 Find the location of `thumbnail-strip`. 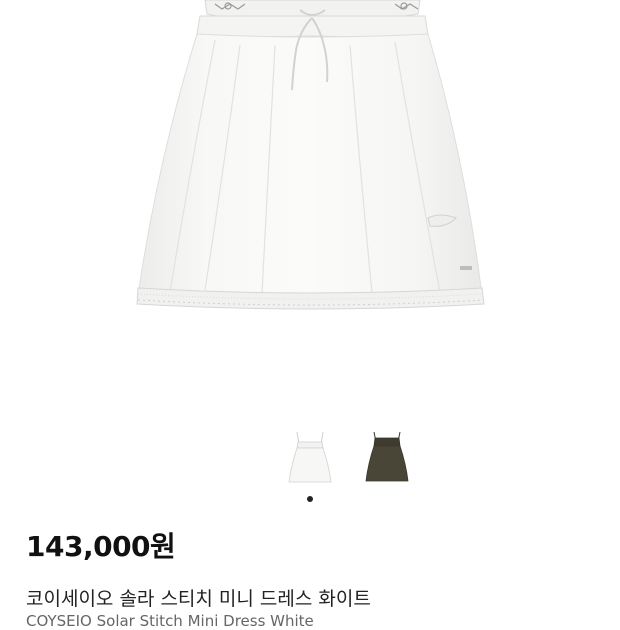

thumbnail-strip is located at coordinates (310, 458).